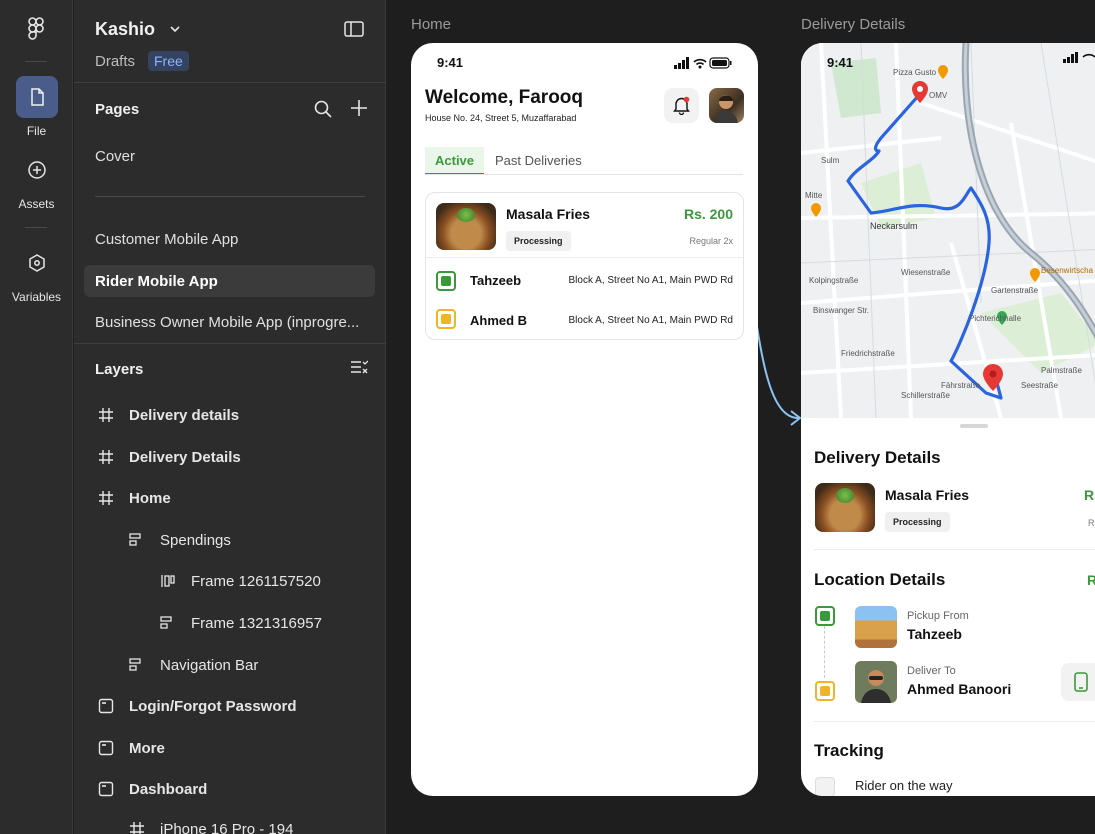  I want to click on section-divider, so click(954, 549).